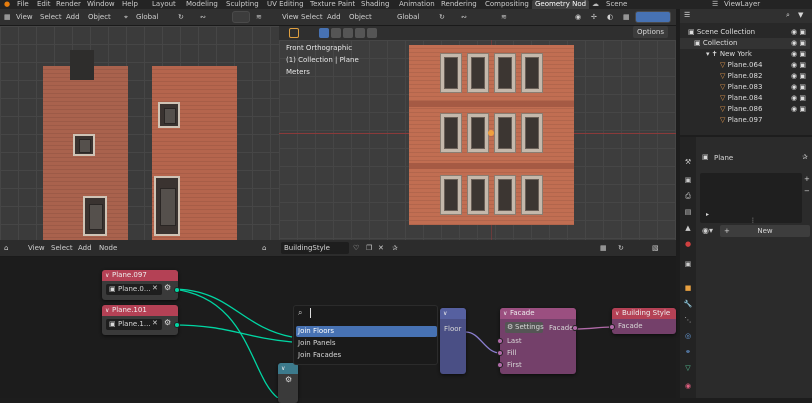  I want to click on search-result-join-panels: Join Panels, so click(366, 343).